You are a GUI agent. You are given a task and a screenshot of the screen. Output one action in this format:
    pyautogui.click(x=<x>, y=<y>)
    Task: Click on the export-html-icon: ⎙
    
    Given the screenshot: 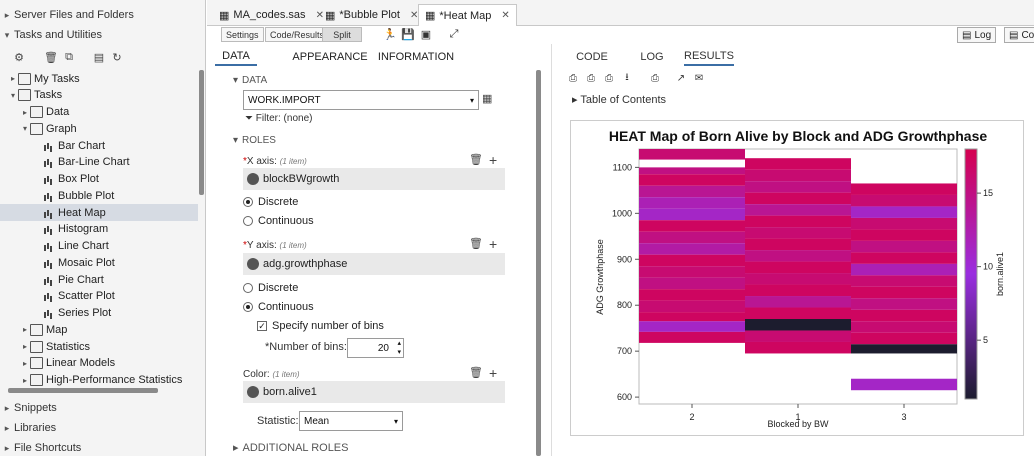 What is the action you would take?
    pyautogui.click(x=573, y=78)
    